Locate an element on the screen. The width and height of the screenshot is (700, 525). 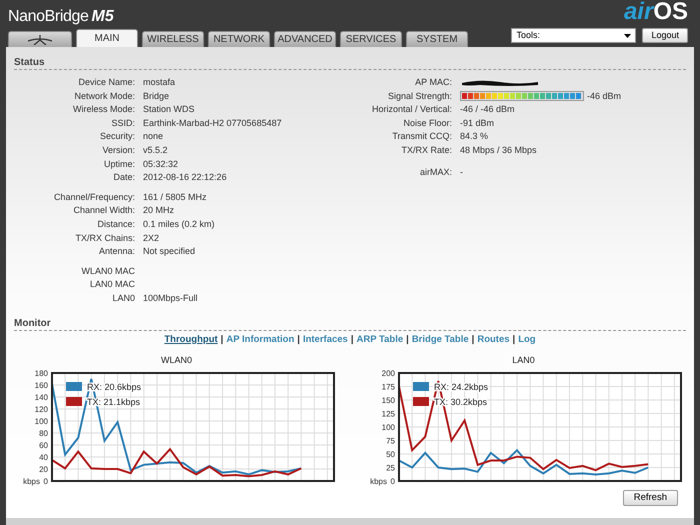
tick-label: 125 is located at coordinates (388, 413).